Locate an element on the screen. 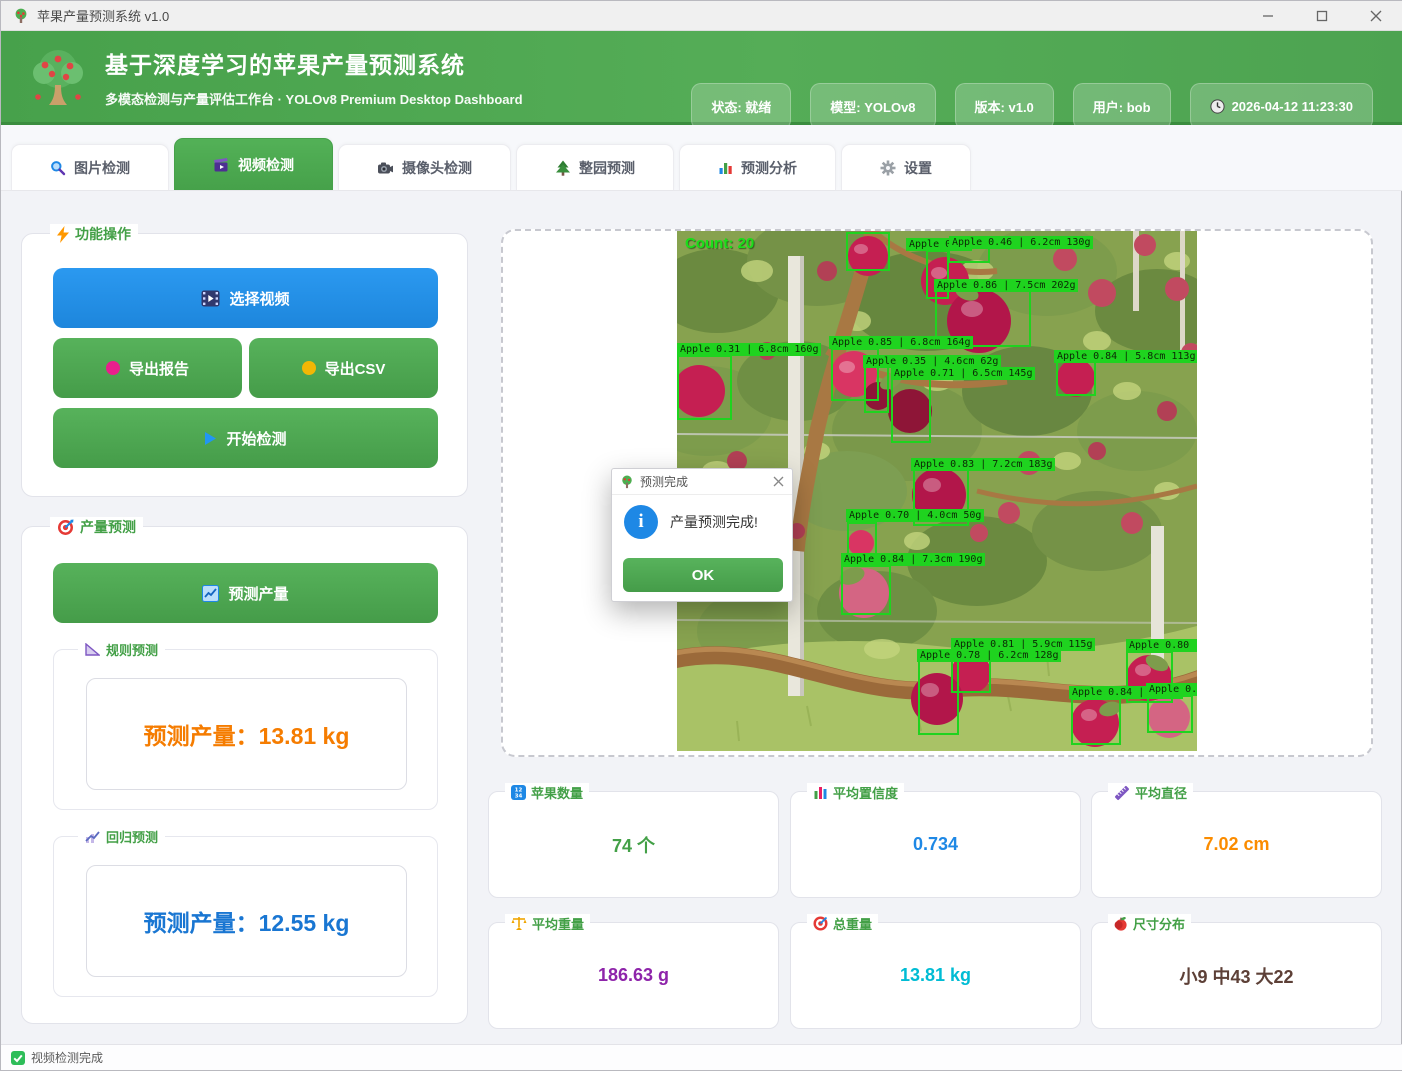 The width and height of the screenshot is (1402, 1071). export-csv-button: 导出CSV is located at coordinates (343, 368).